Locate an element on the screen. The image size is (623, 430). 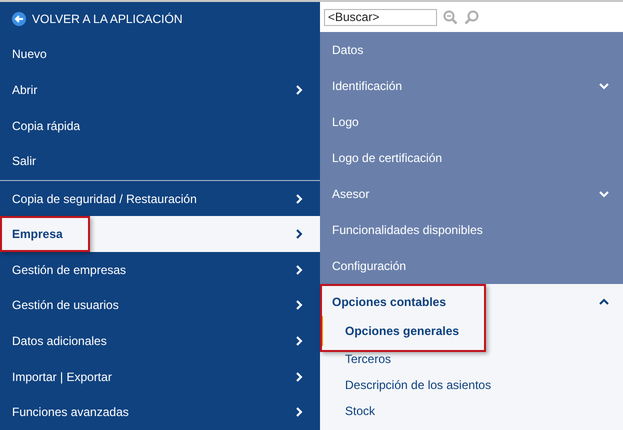
menu-item: Importar | Exportar is located at coordinates (160, 376).